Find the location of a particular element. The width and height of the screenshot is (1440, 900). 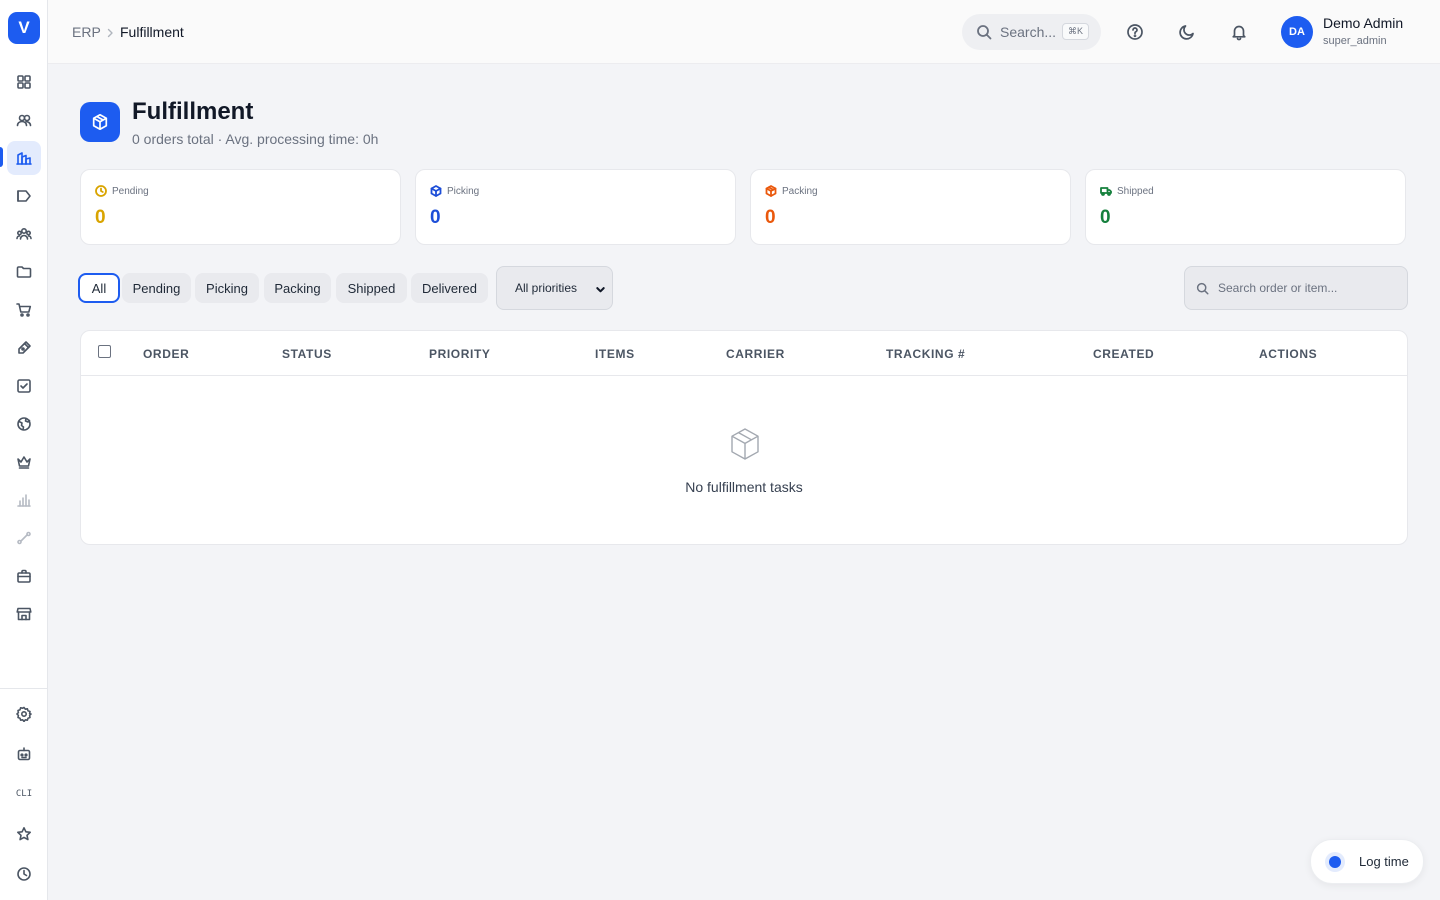

settings-icon is located at coordinates (24, 714).